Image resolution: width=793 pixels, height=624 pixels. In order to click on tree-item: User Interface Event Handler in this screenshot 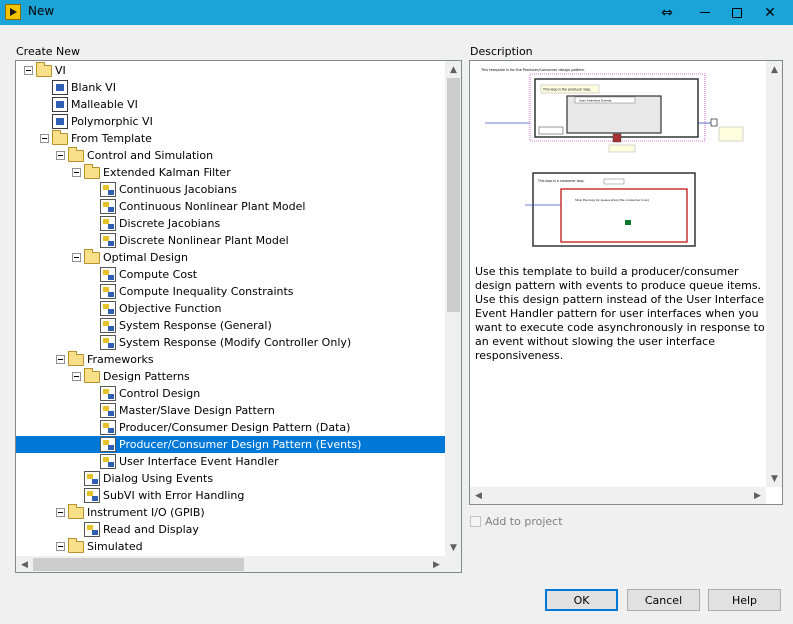, I will do `click(230, 461)`.